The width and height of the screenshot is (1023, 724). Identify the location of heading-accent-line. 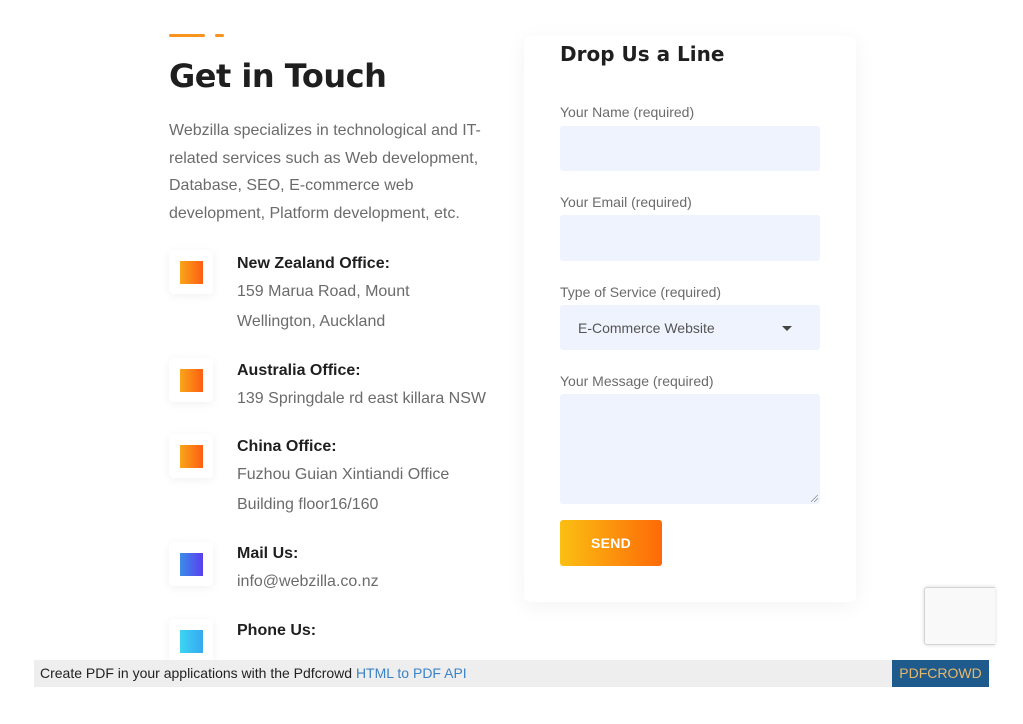
(187, 35).